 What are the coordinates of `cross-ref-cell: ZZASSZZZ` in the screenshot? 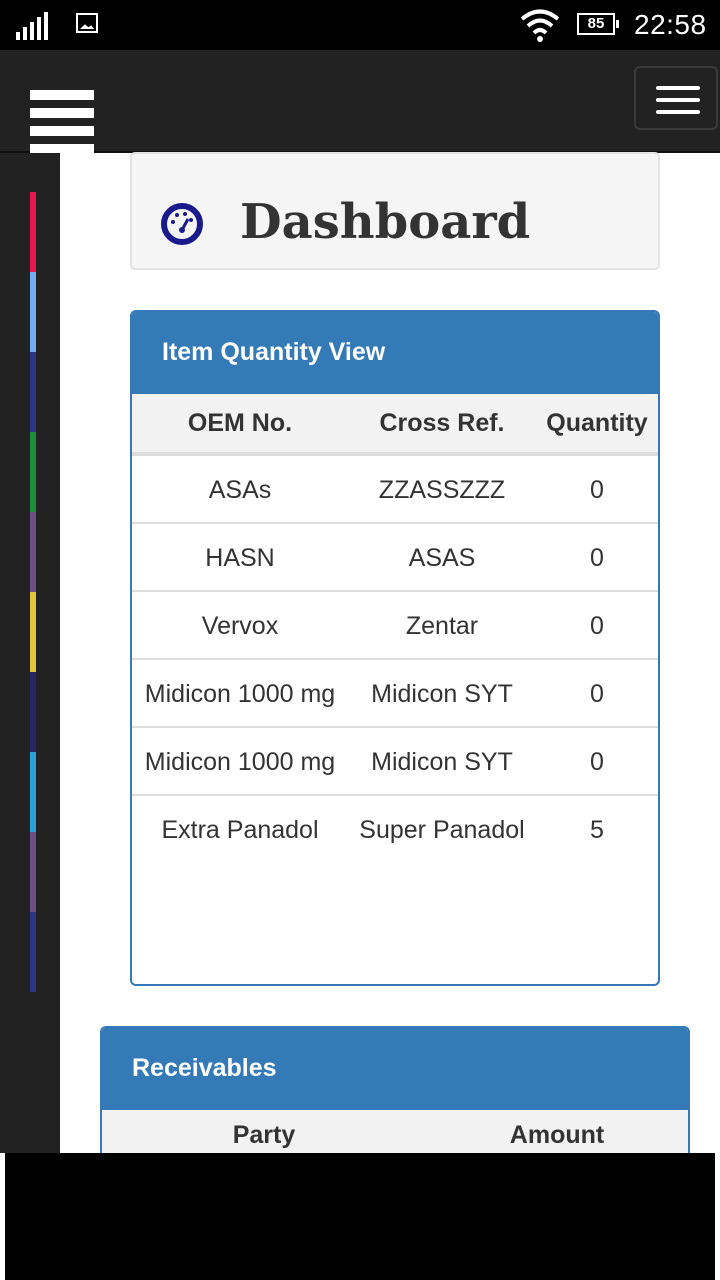 It's located at (442, 489).